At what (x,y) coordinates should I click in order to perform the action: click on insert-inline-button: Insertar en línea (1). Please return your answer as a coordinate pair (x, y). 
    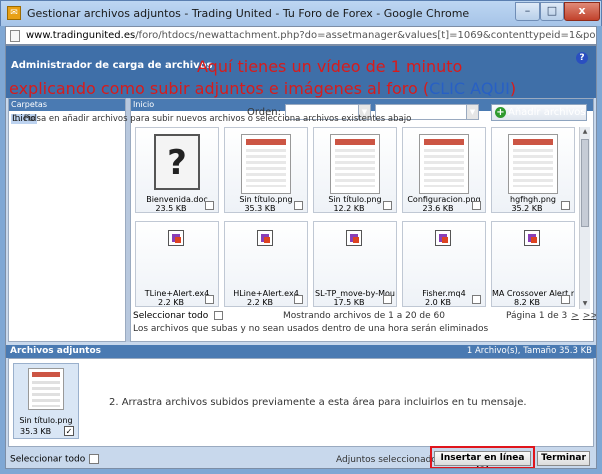
    Looking at the image, I should click on (482, 459).